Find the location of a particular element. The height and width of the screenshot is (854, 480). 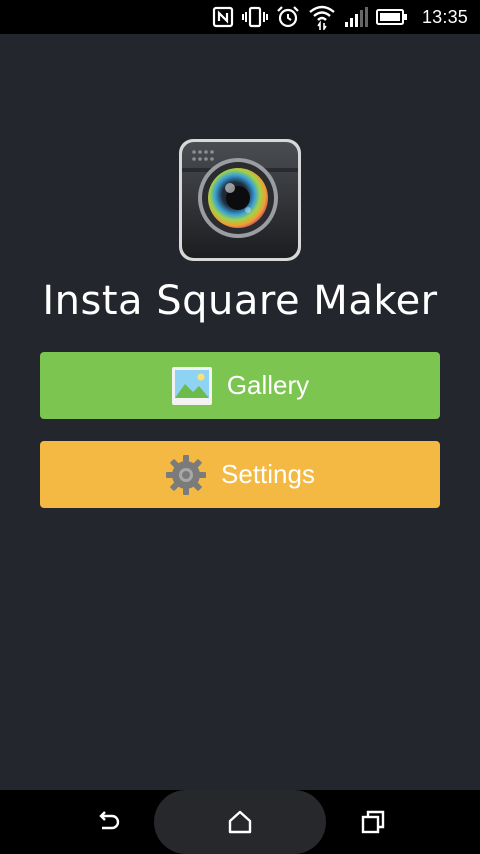

gallery-picture-icon is located at coordinates (191, 385).